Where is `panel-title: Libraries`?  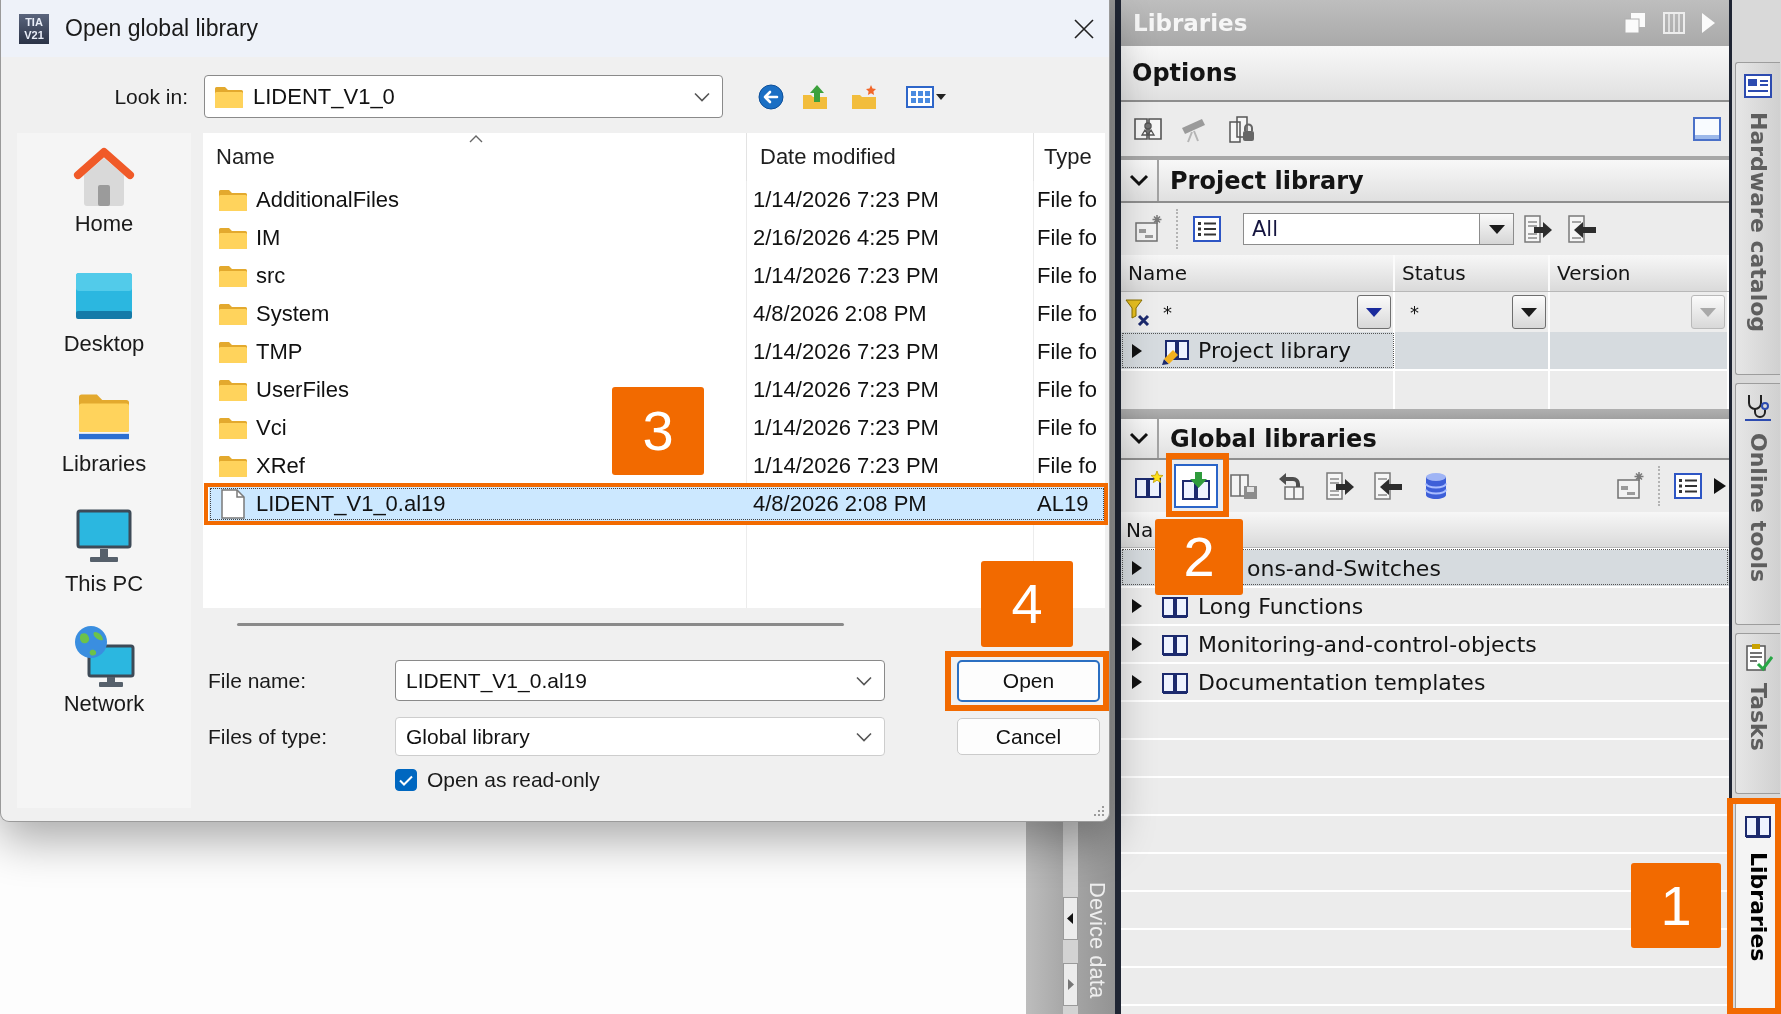
panel-title: Libraries is located at coordinates (1190, 23).